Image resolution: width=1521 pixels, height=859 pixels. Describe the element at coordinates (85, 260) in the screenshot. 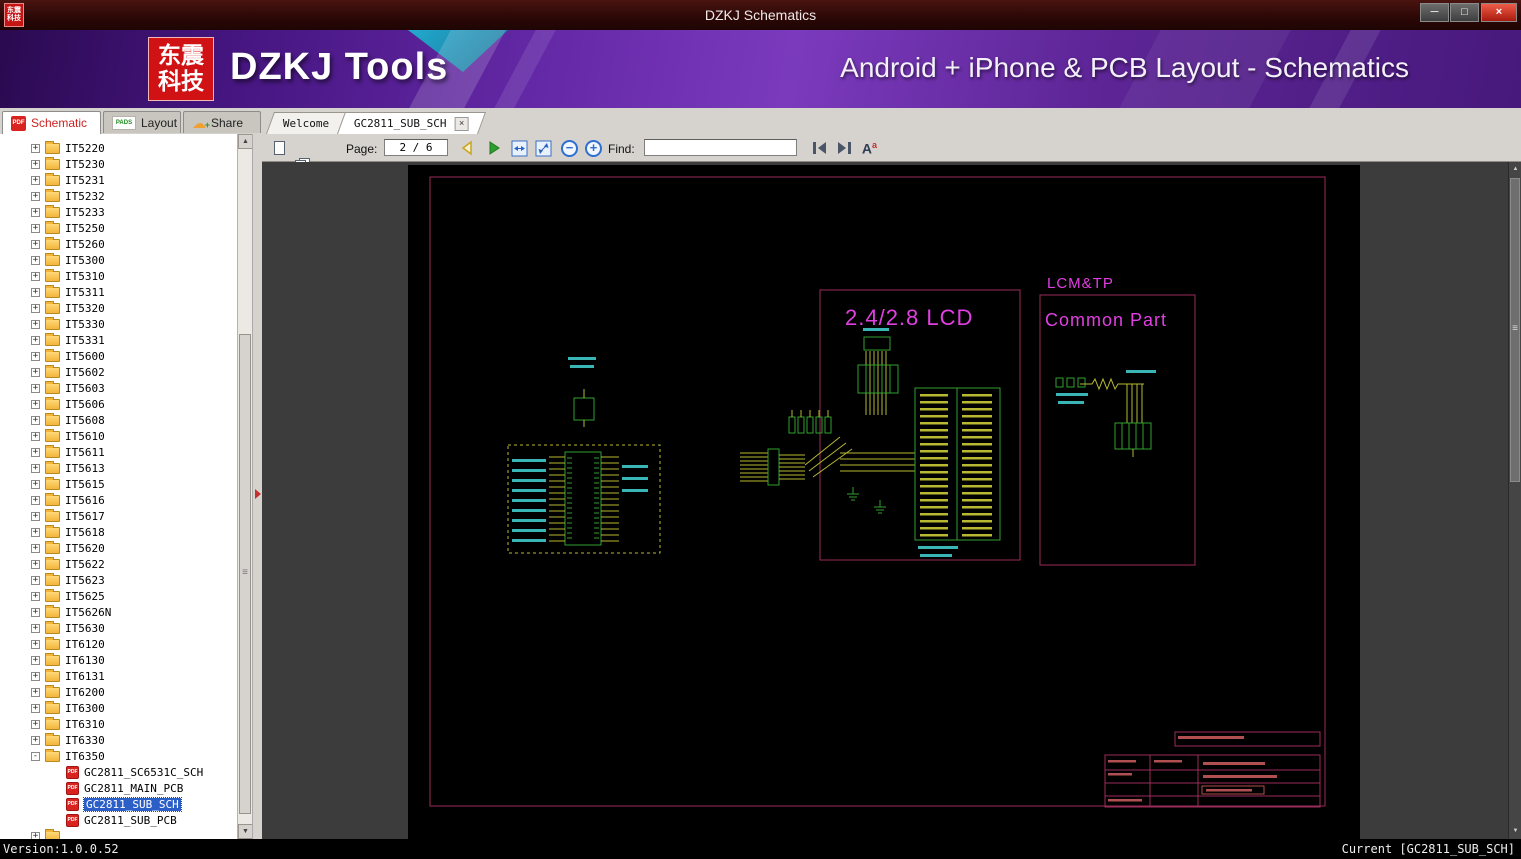

I see `tree-folder-label: IT5300` at that location.